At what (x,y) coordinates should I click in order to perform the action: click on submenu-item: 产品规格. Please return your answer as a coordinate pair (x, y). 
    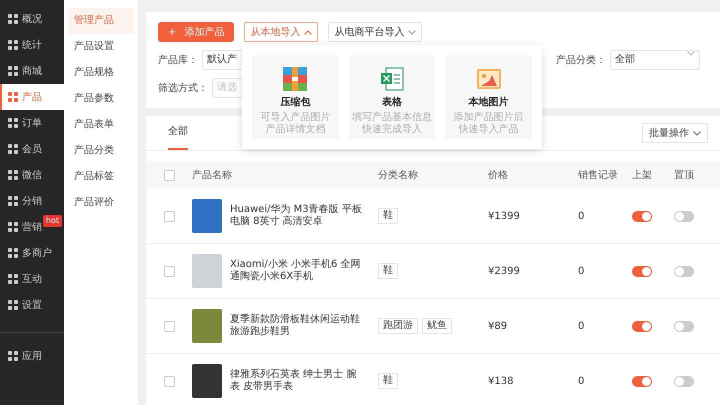
    Looking at the image, I should click on (101, 73).